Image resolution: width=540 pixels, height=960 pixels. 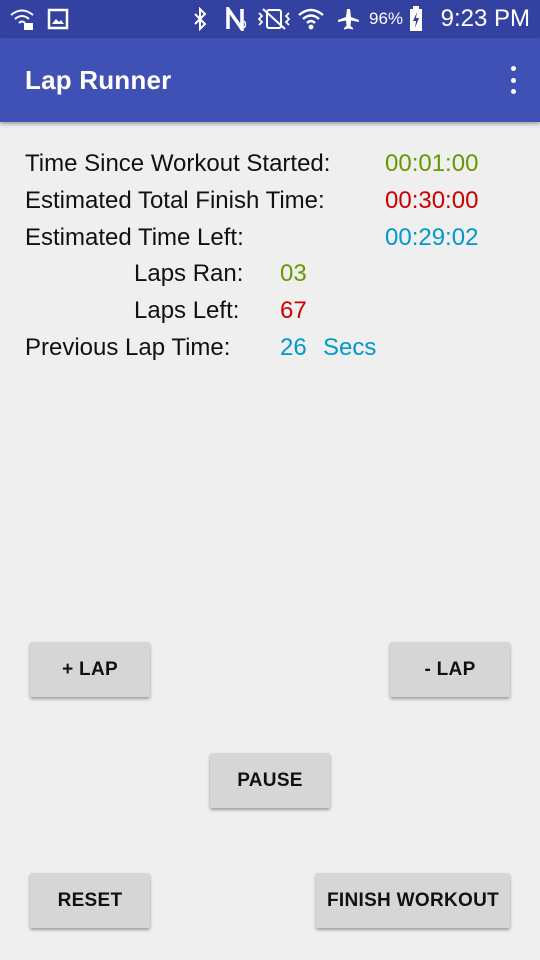 I want to click on time-left-label: Estimated Time Left:, so click(x=134, y=237).